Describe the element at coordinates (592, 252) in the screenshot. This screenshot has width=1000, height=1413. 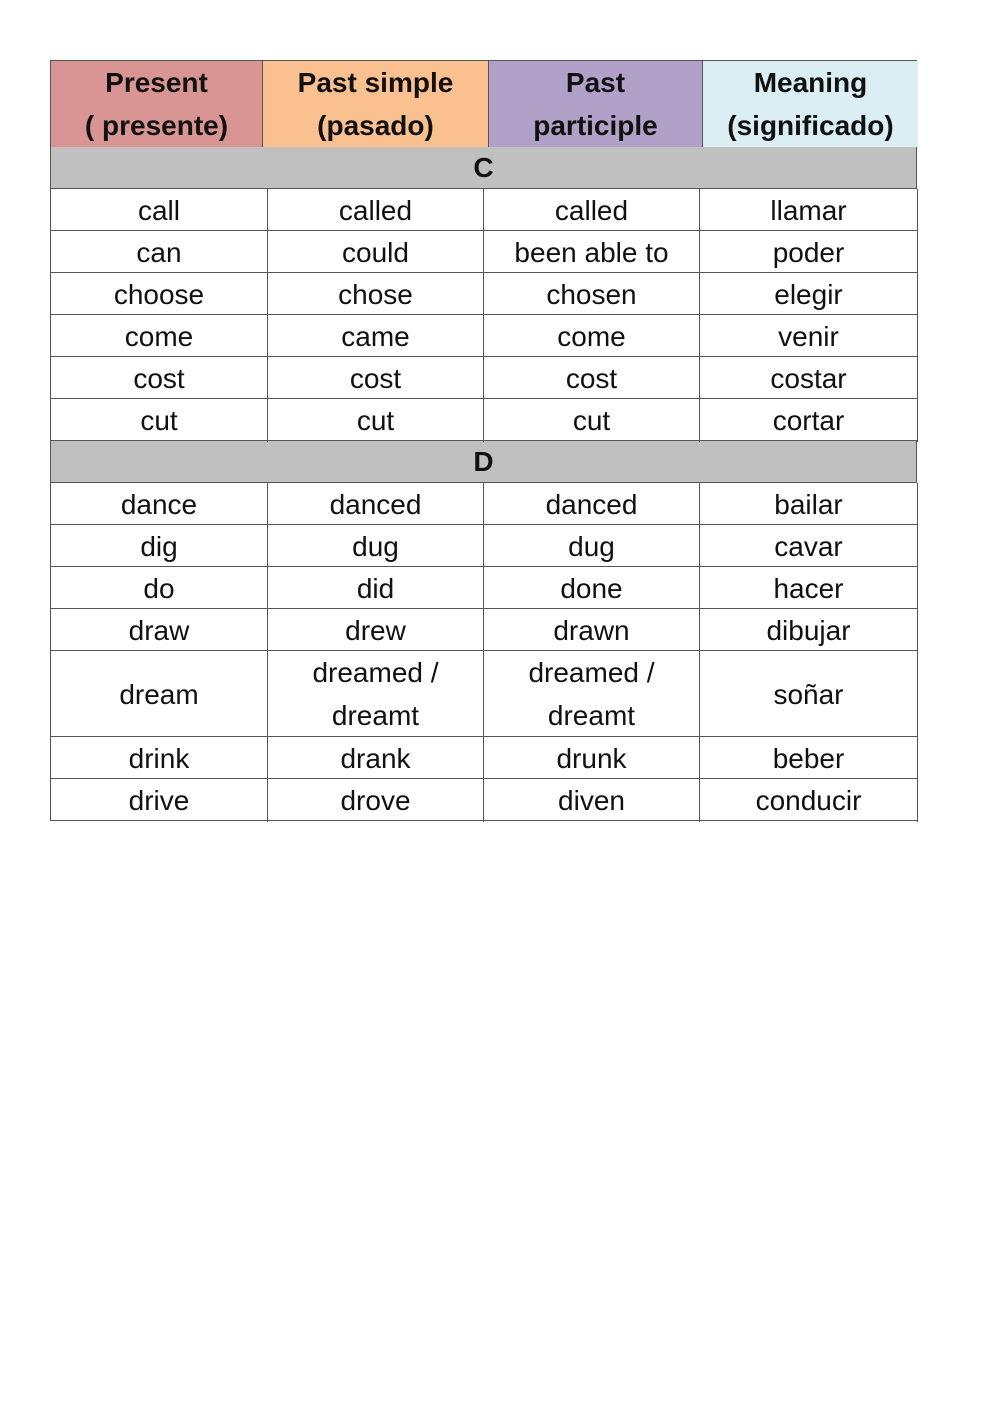
I see `cell-past-participle: been able to` at that location.